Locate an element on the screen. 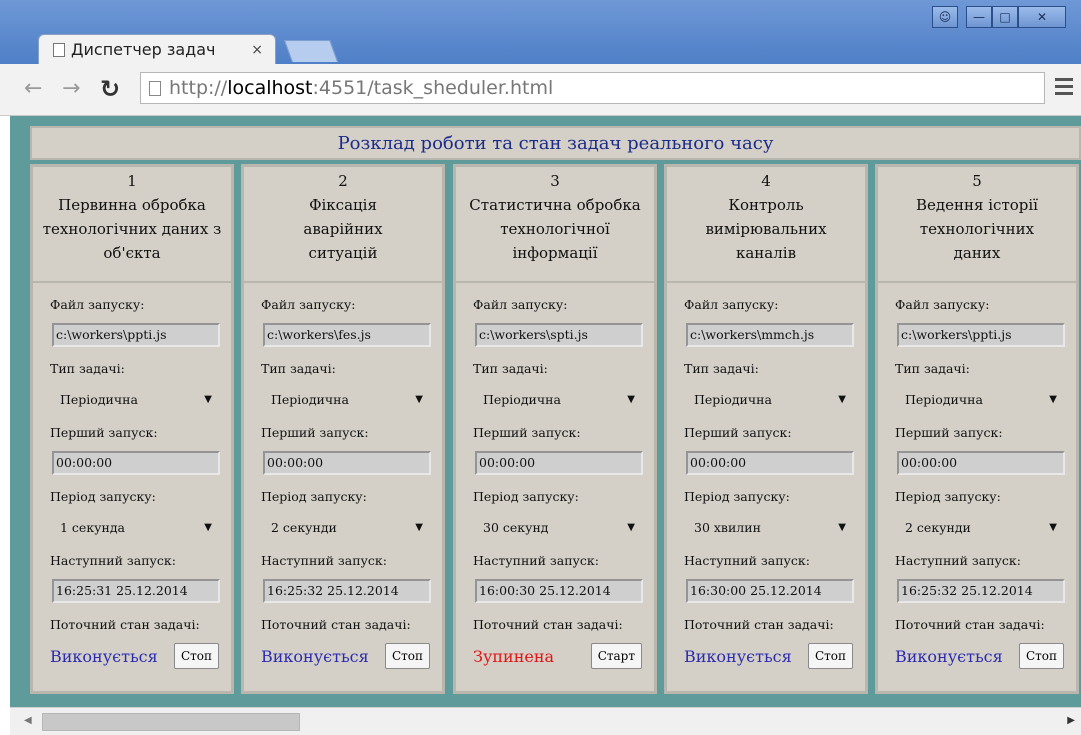 This screenshot has width=1081, height=735. period-select: 1 секунда ▼ is located at coordinates (136, 527).